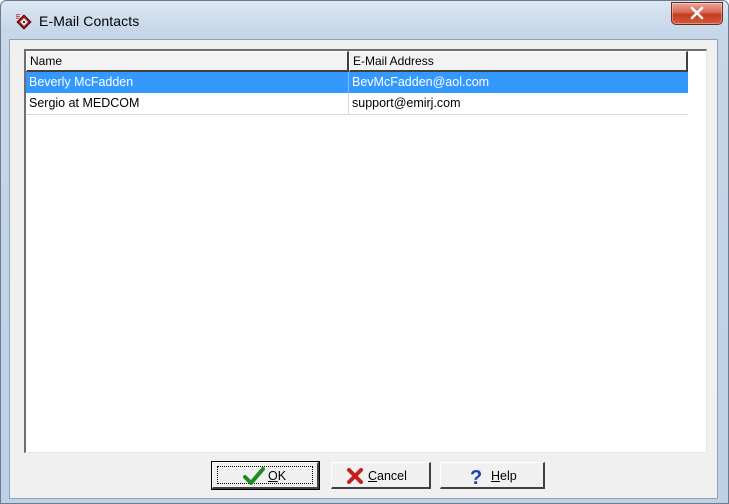 This screenshot has width=729, height=504. Describe the element at coordinates (364, 20) in the screenshot. I see `title-bar: E E-Mail Contacts` at that location.